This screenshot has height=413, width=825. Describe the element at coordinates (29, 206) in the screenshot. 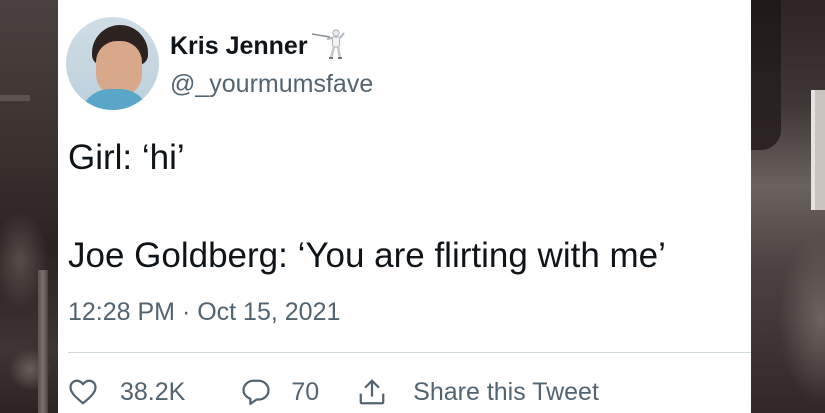

I see `background-photo-left` at that location.